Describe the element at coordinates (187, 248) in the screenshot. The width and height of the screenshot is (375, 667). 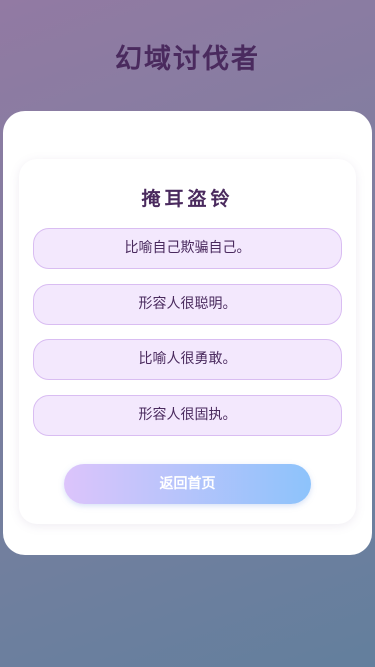
I see `answer-option-1: 比喻自己欺骗自己。` at that location.